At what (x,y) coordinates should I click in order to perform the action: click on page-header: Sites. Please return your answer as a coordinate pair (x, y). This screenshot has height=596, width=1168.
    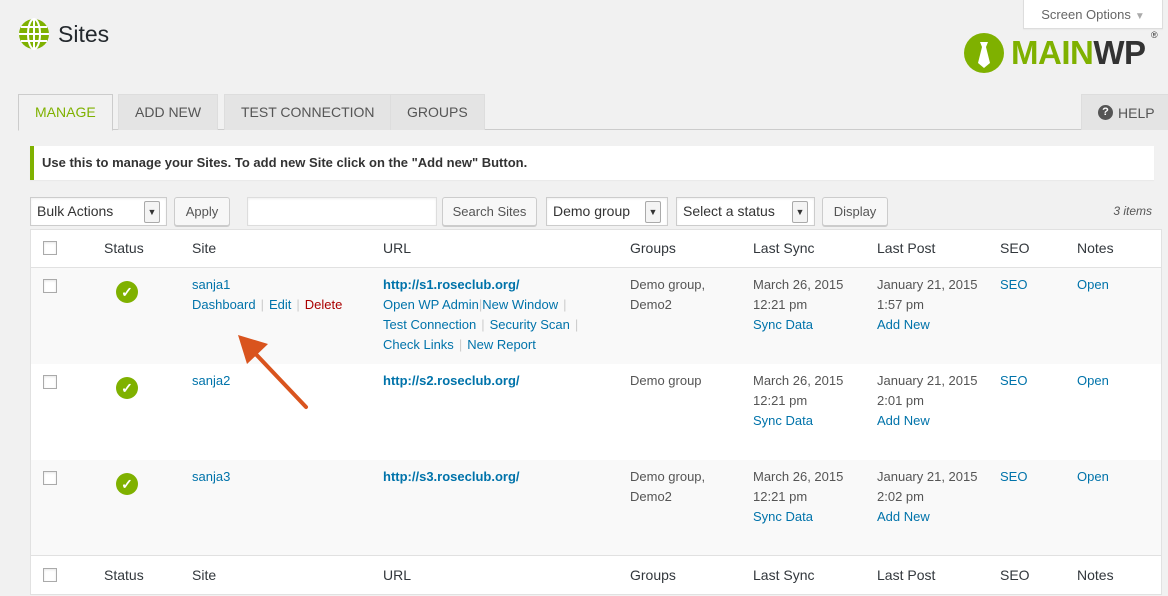
    Looking at the image, I should click on (63, 34).